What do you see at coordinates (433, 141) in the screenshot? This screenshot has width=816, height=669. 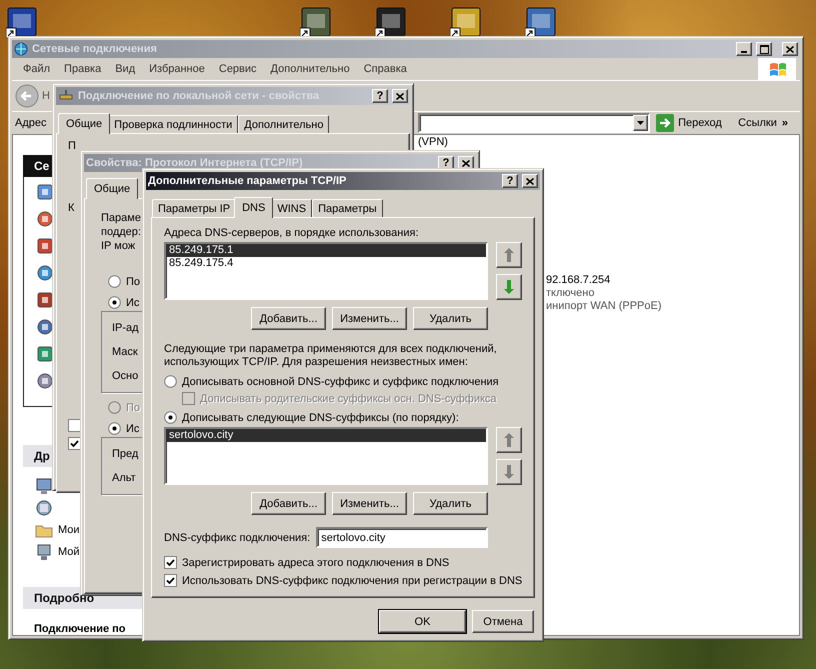 I see `group-heading: (VPN)` at bounding box center [433, 141].